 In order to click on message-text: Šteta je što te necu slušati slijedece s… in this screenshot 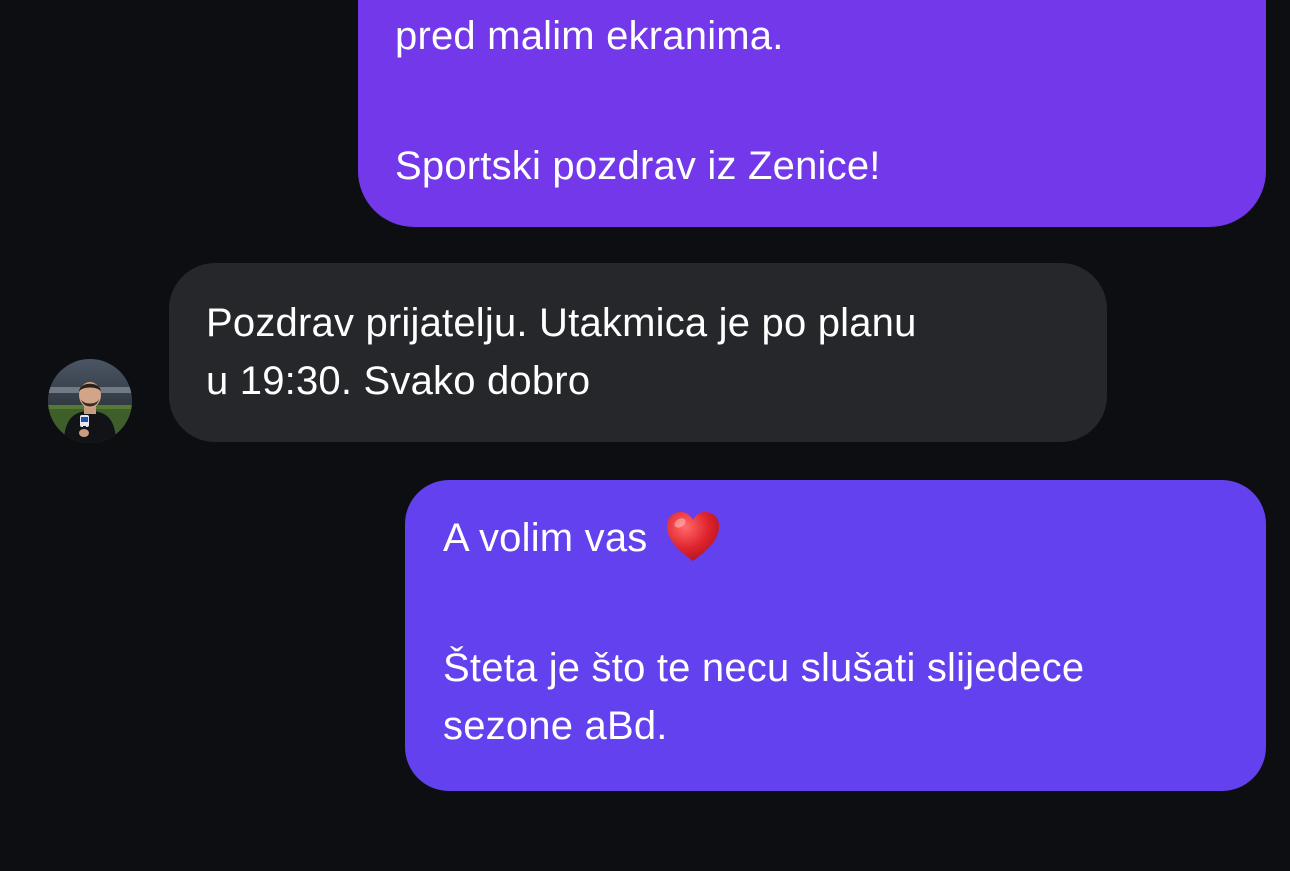, I will do `click(764, 697)`.